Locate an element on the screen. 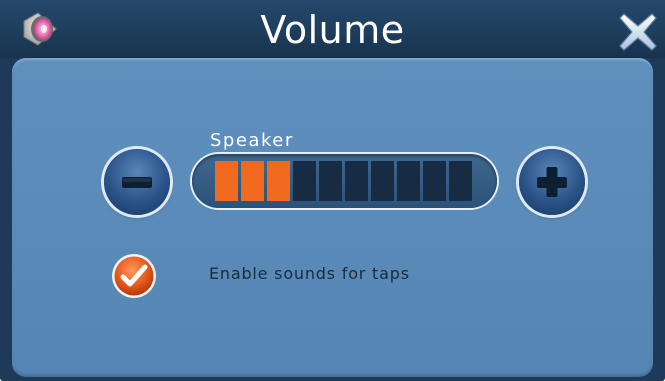 Image resolution: width=665 pixels, height=381 pixels. decrease-volume-button is located at coordinates (137, 182).